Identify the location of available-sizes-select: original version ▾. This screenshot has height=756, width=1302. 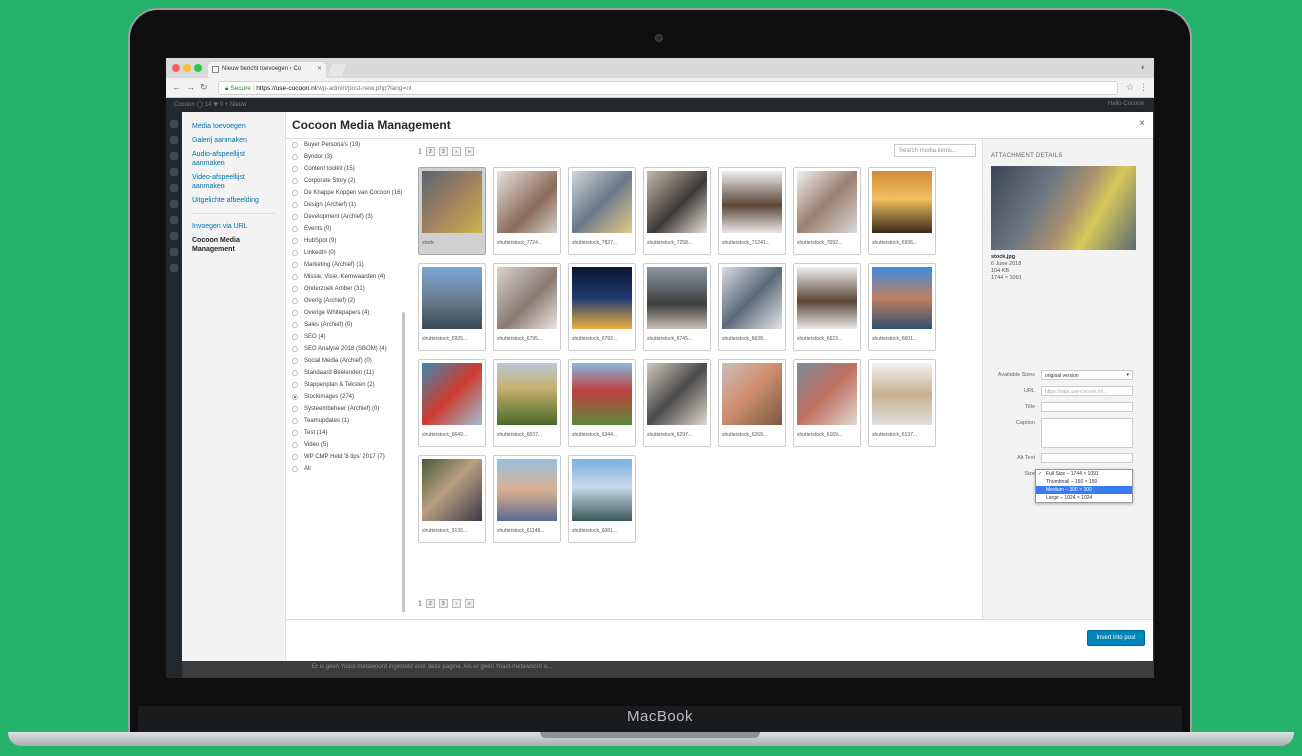
(1087, 375).